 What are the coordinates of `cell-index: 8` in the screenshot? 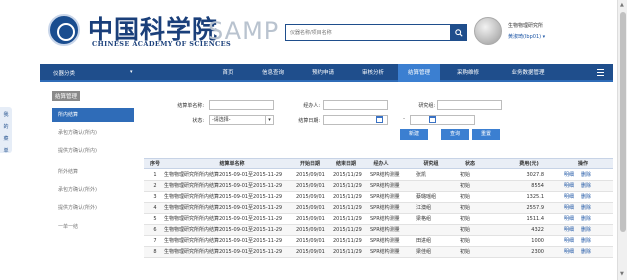 It's located at (155, 252).